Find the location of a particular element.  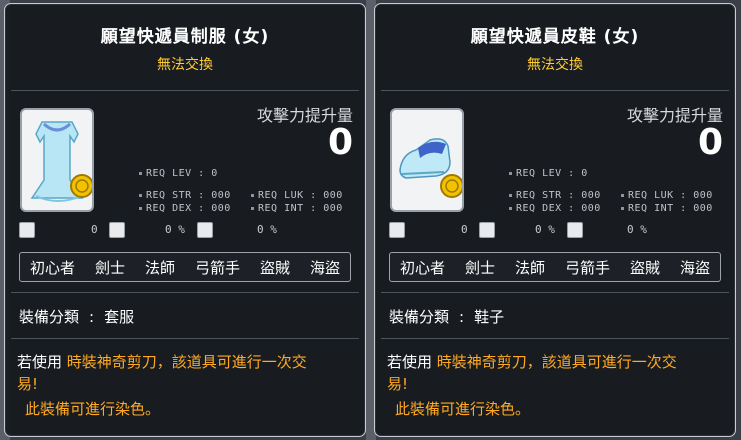

equip-category: 裝備分類: 套服 is located at coordinates (77, 317).